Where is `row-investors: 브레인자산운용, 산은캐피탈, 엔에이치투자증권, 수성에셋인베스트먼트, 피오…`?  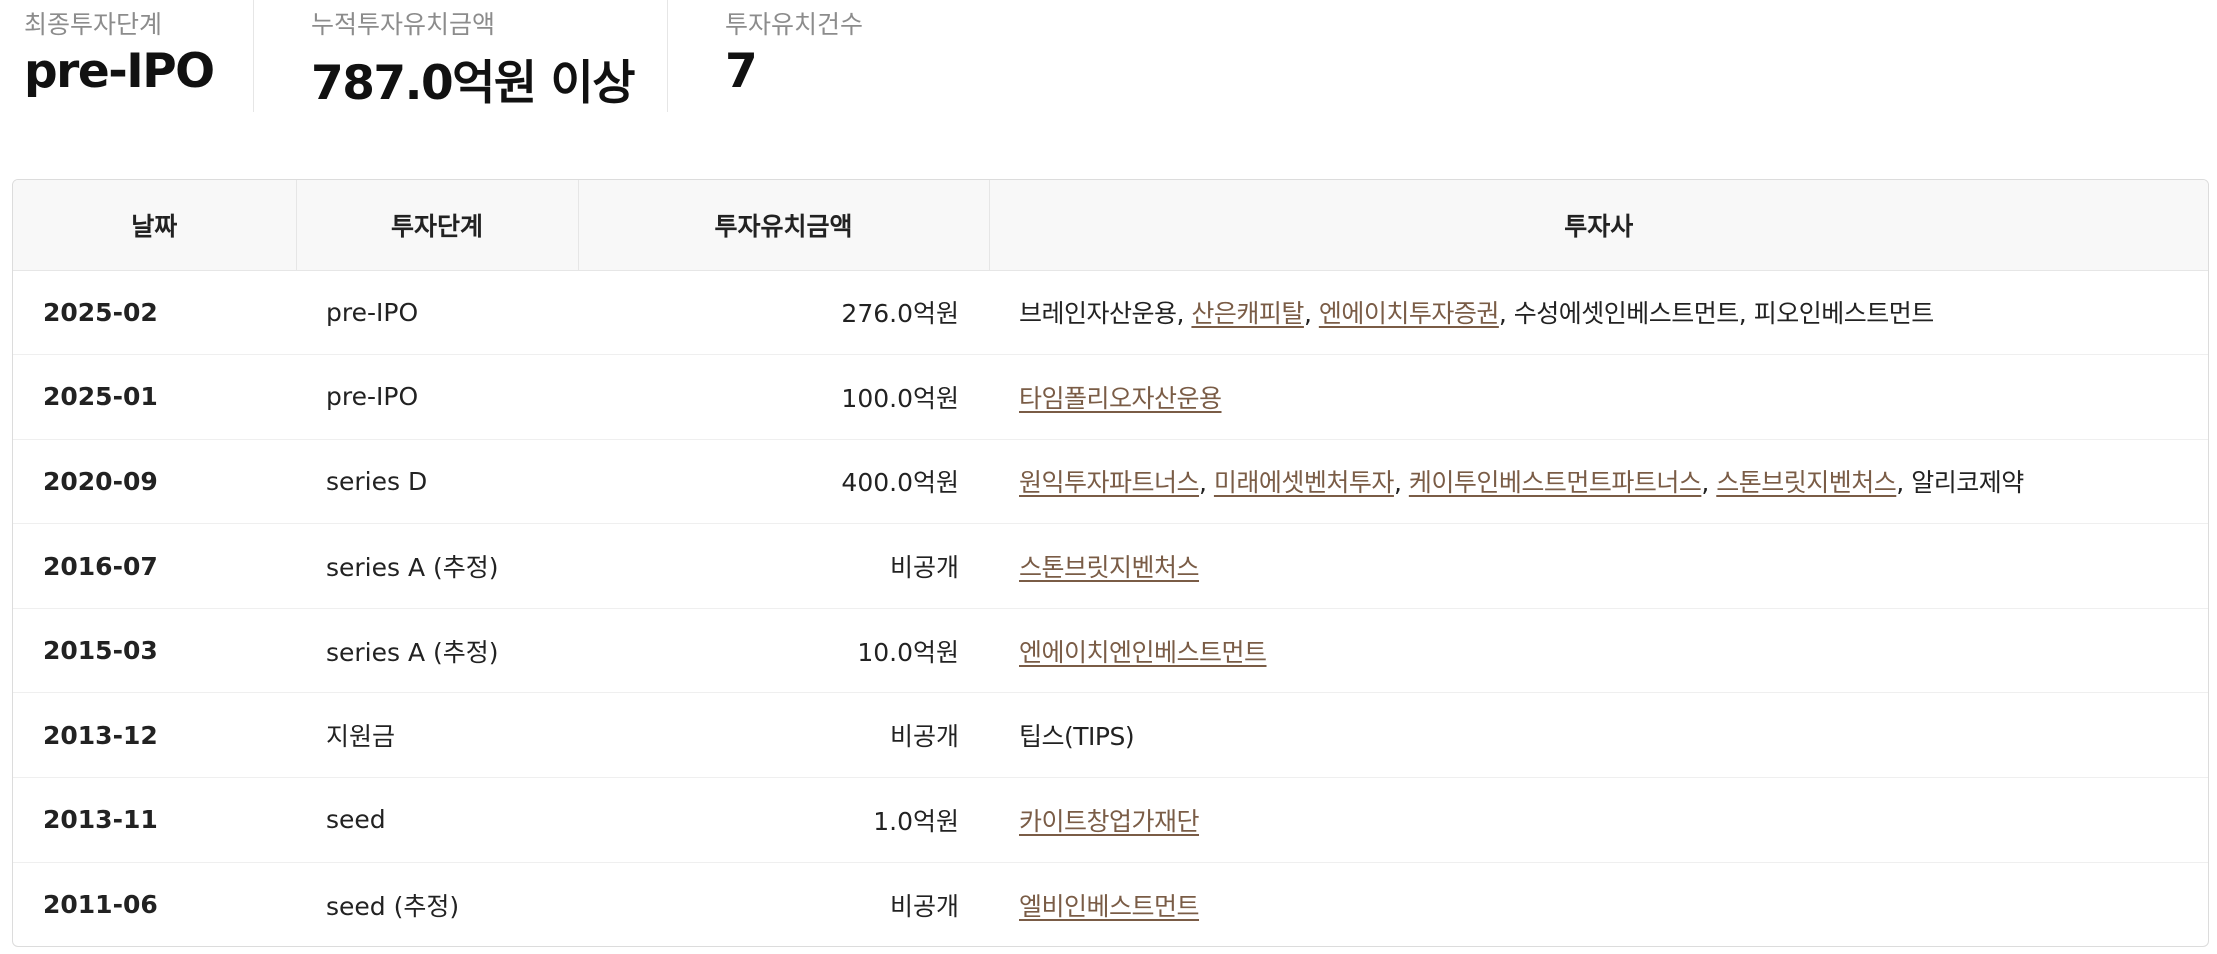 row-investors: 브레인자산운용, 산은캐피탈, 엔에이치투자증권, 수성에셋인베스트먼트, 피오… is located at coordinates (1598, 313).